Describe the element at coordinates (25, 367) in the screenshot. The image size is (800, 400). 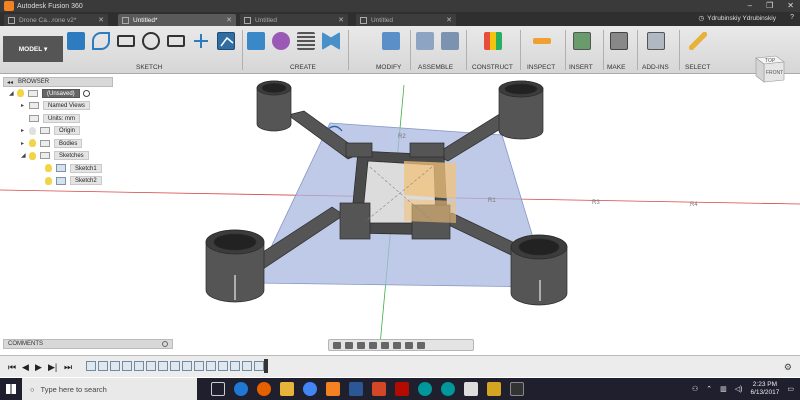
I see `step-back-icon: ◀` at that location.